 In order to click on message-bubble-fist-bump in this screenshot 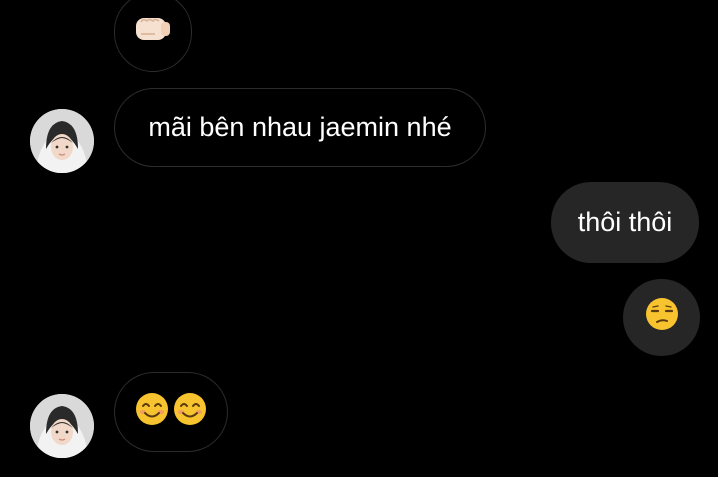, I will do `click(153, 36)`.